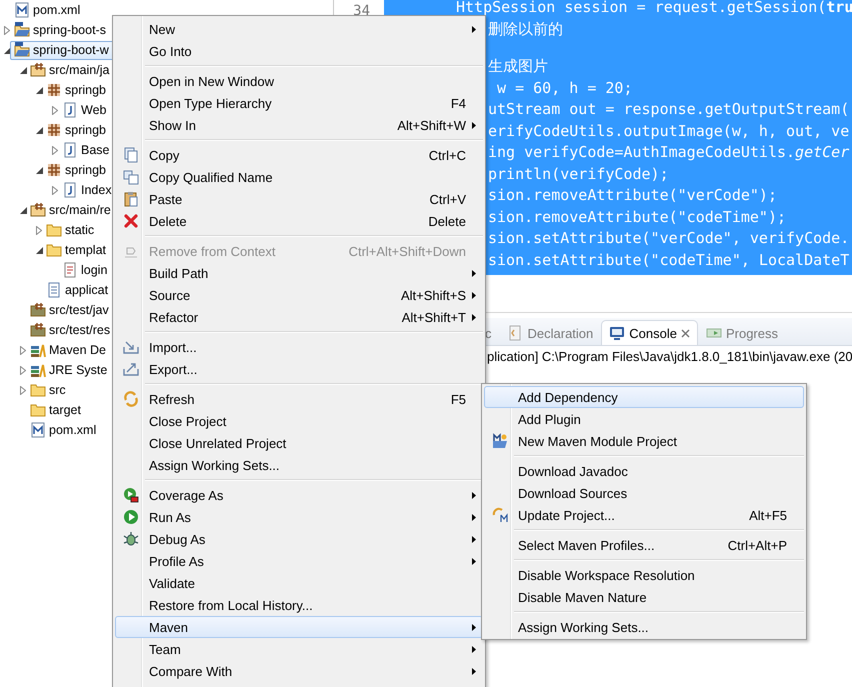 The image size is (852, 687). What do you see at coordinates (76, 250) in the screenshot?
I see `tree-item: templat` at bounding box center [76, 250].